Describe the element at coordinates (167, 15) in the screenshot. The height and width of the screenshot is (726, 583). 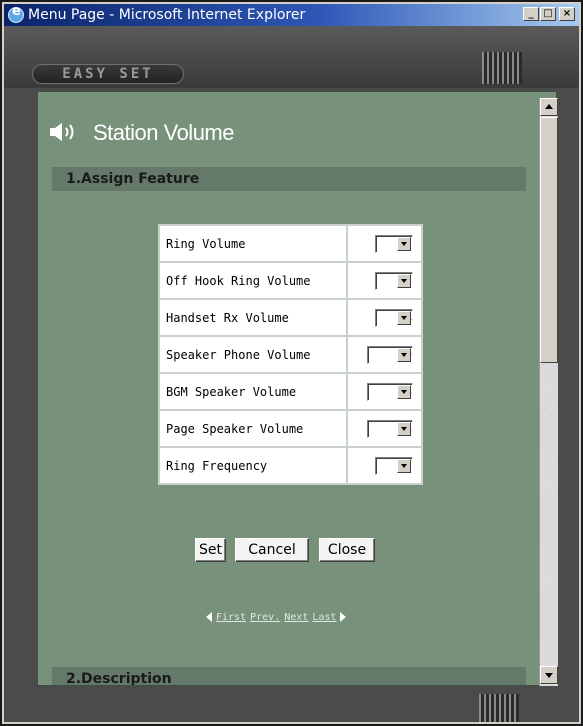
I see `window-title: Menu Page - Microsoft Internet Explorer` at that location.